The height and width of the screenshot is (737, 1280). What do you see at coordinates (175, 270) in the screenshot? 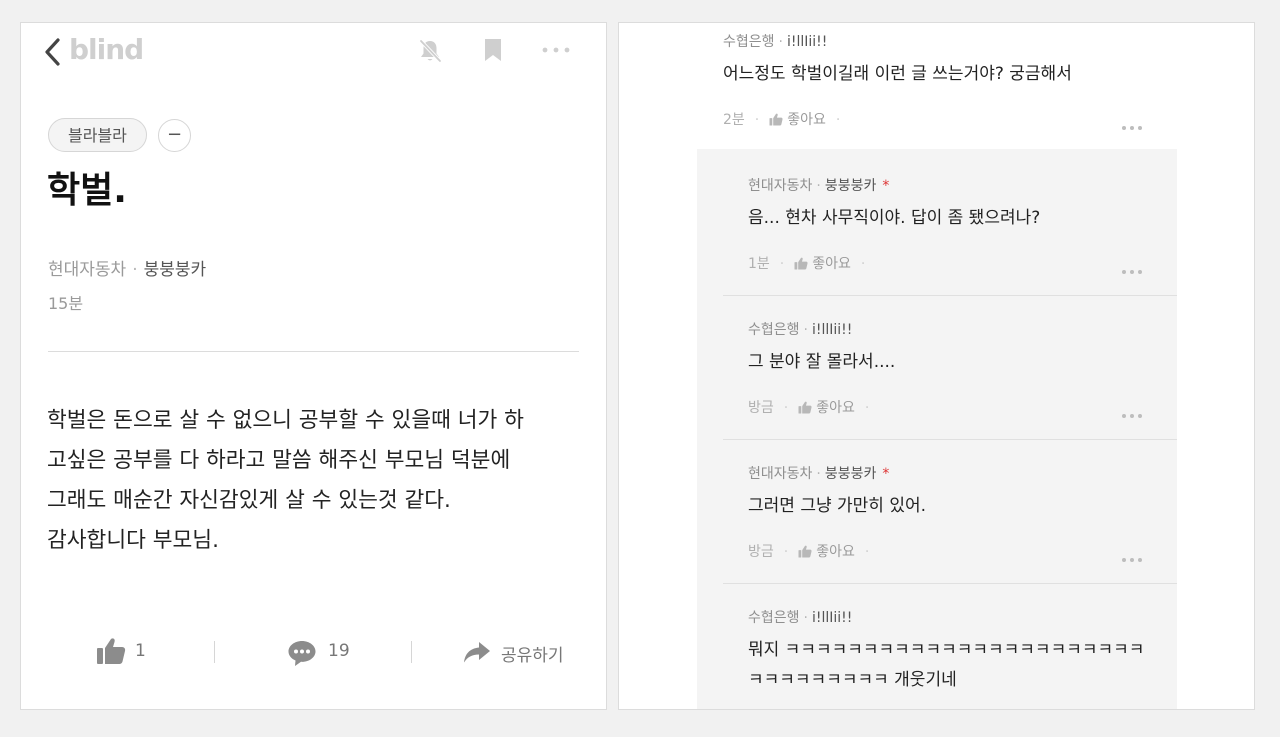
I see `author-nickname: 붕붕붕카` at bounding box center [175, 270].